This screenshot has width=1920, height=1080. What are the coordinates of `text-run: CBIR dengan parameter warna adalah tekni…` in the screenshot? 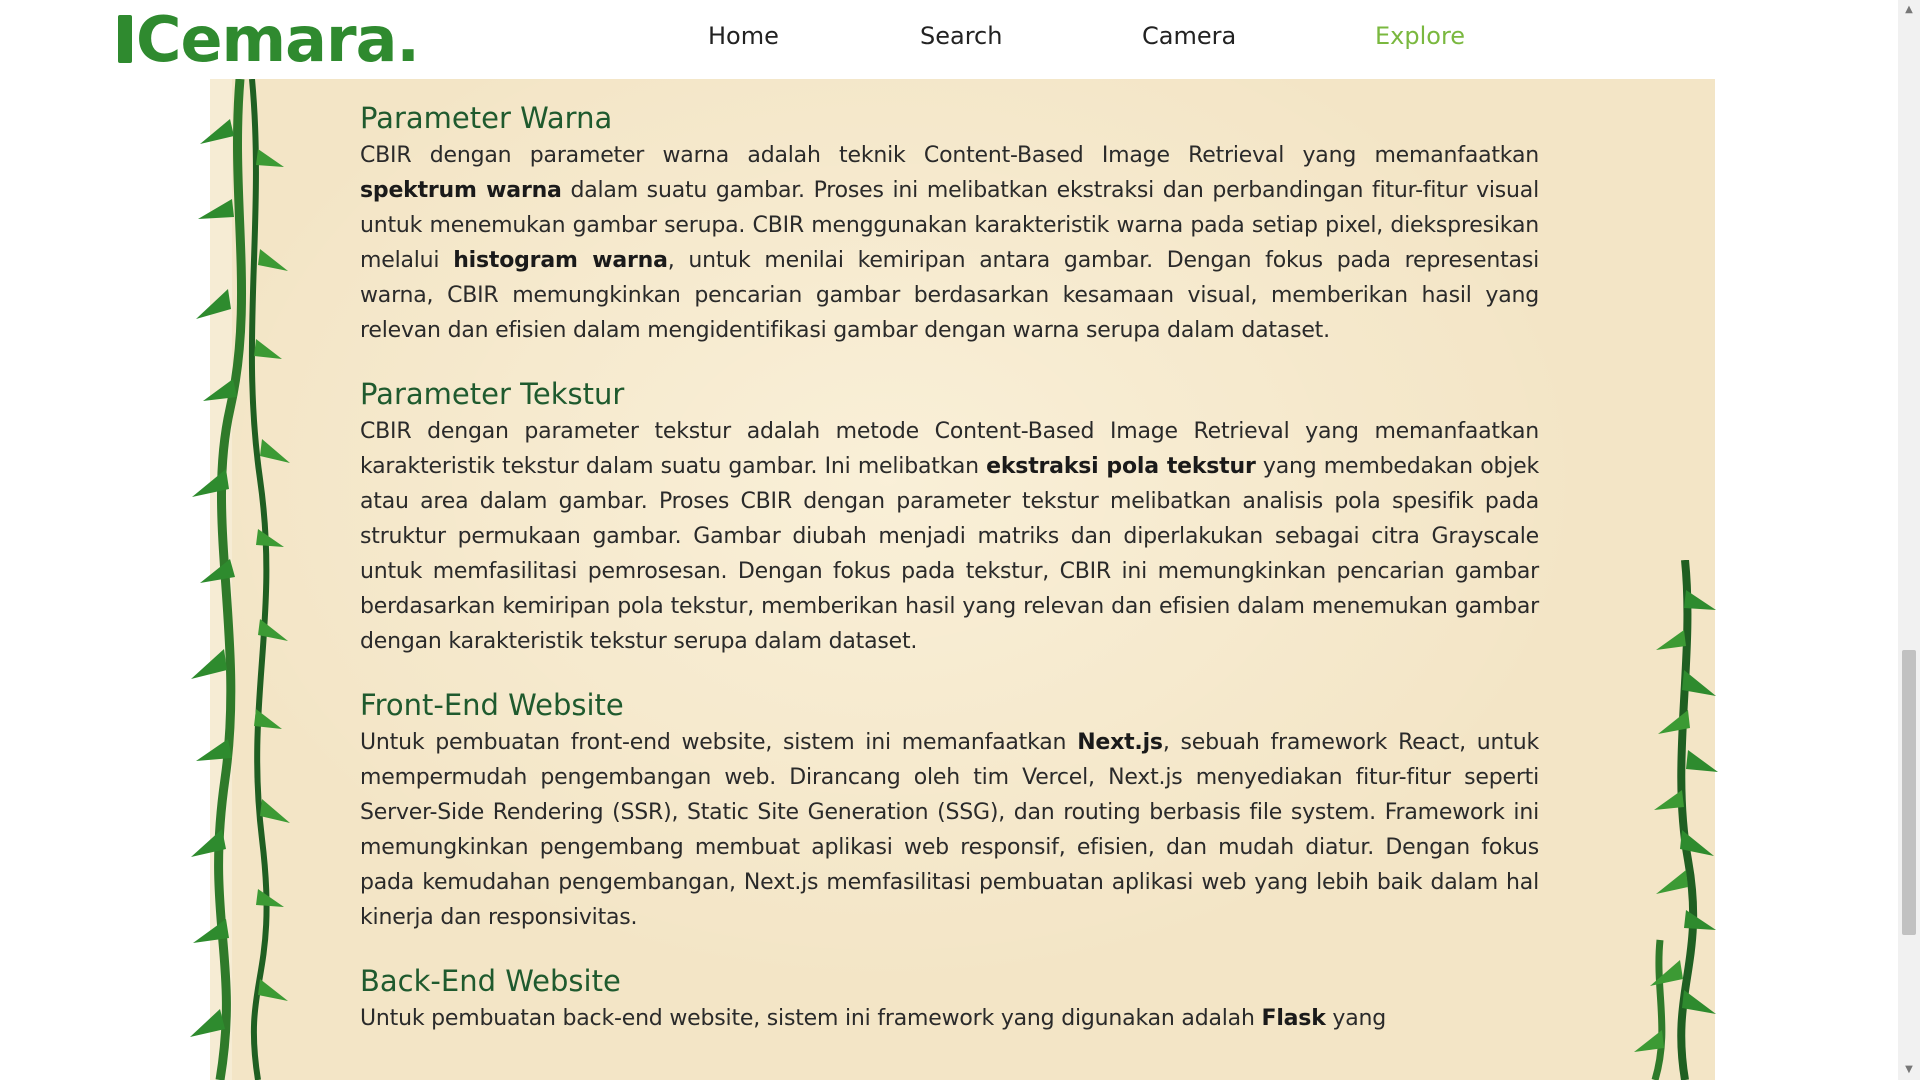 It's located at (949, 155).